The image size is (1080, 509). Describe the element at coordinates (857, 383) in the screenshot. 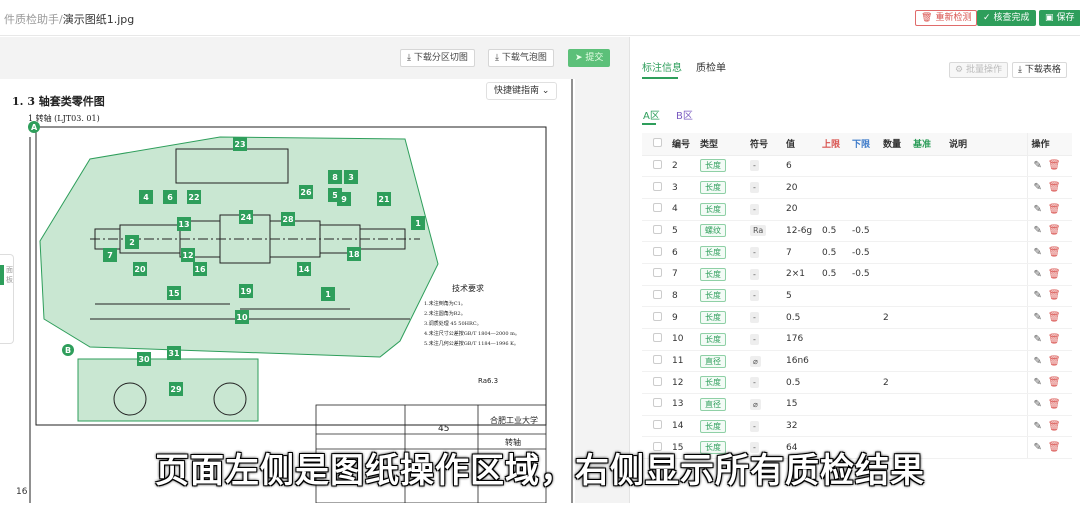

I see `table-row: 12 长度 -0.5 2 ✎ 🗑` at that location.